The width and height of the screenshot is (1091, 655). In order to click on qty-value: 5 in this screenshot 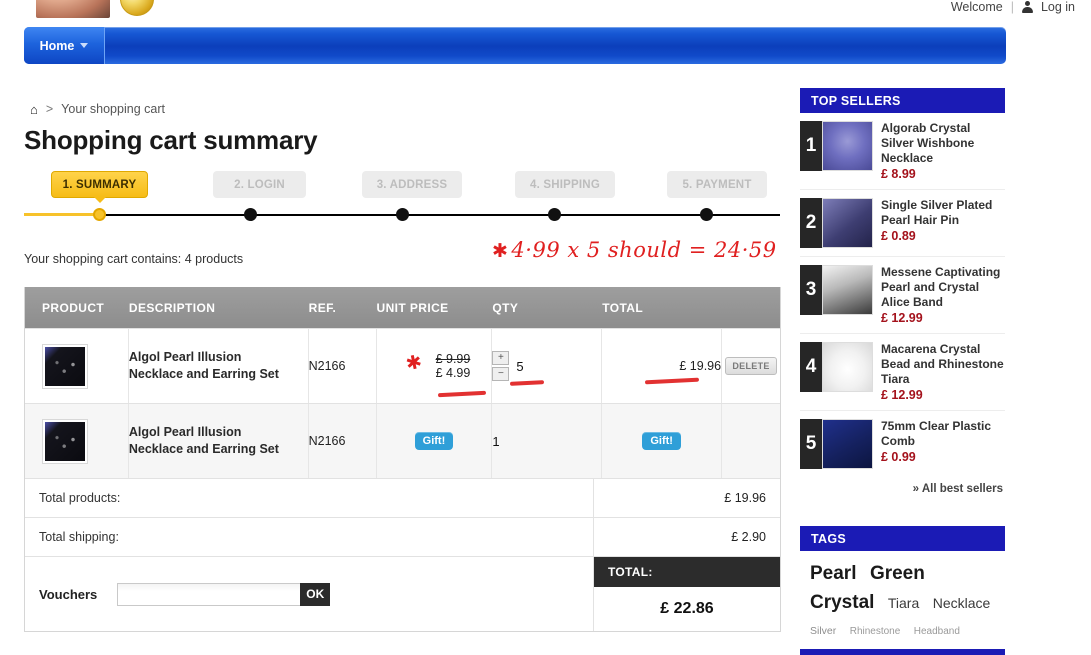, I will do `click(519, 366)`.